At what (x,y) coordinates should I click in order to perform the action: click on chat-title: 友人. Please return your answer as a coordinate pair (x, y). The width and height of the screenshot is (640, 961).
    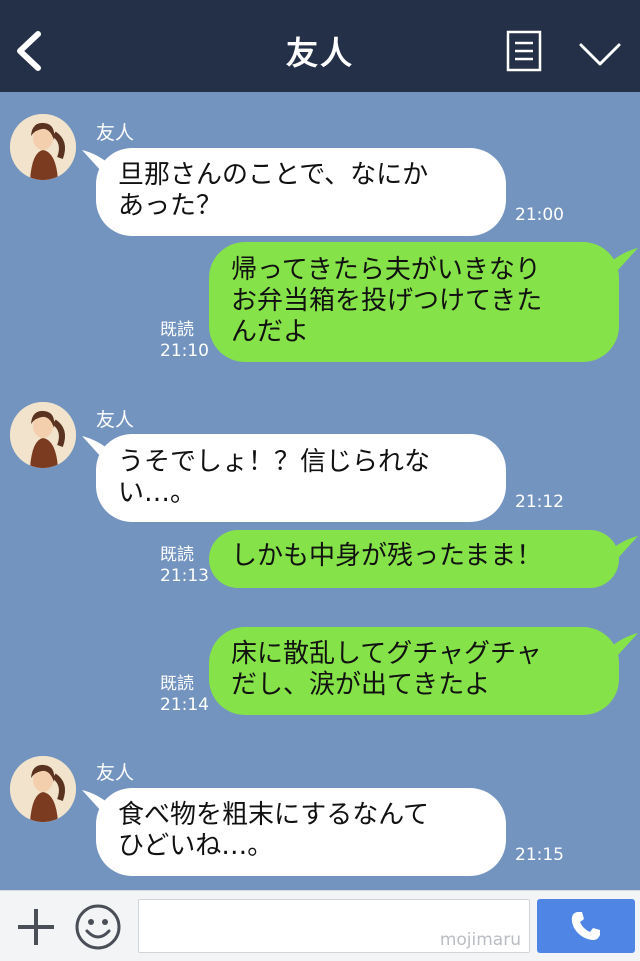
    Looking at the image, I should click on (319, 53).